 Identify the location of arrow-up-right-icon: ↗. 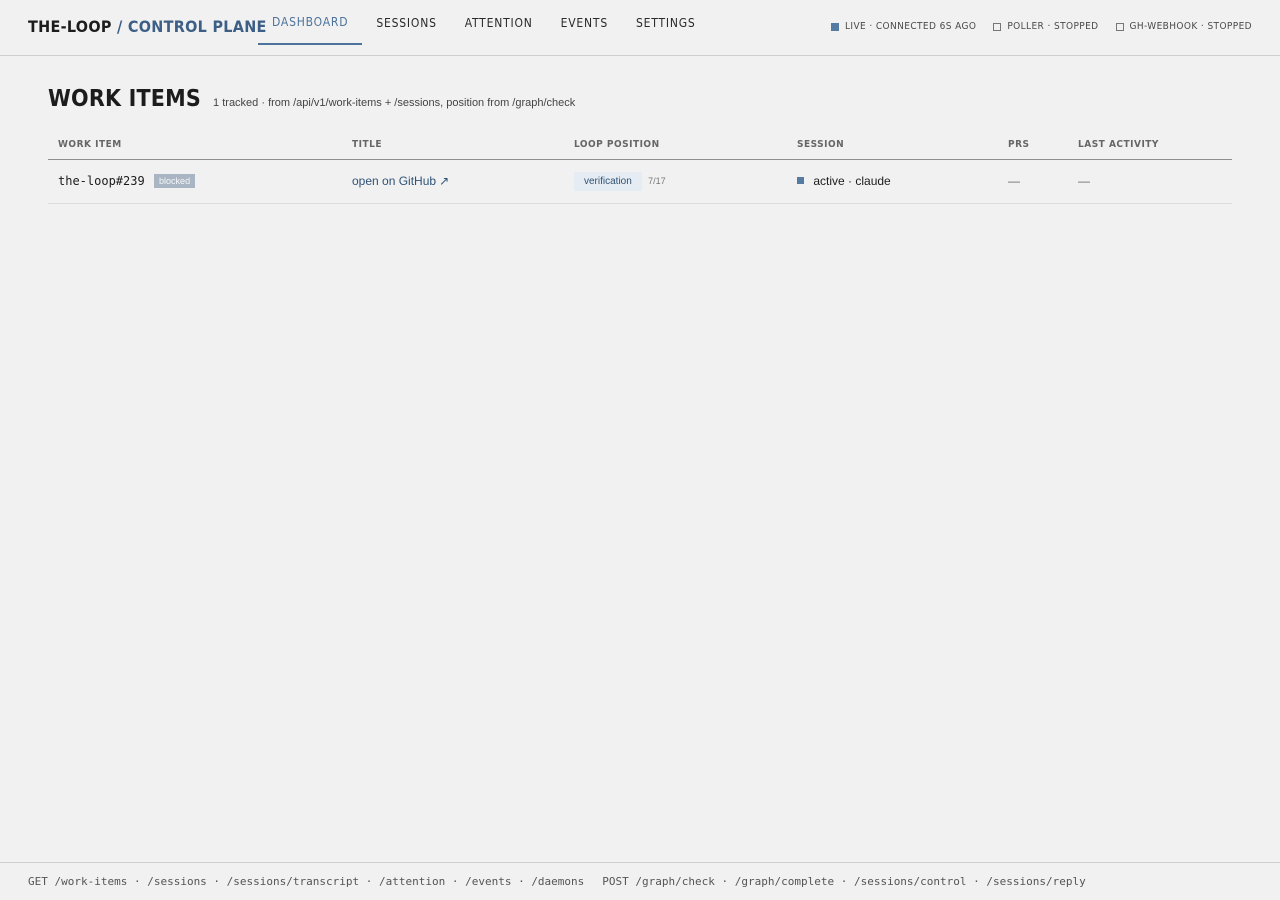
(444, 181).